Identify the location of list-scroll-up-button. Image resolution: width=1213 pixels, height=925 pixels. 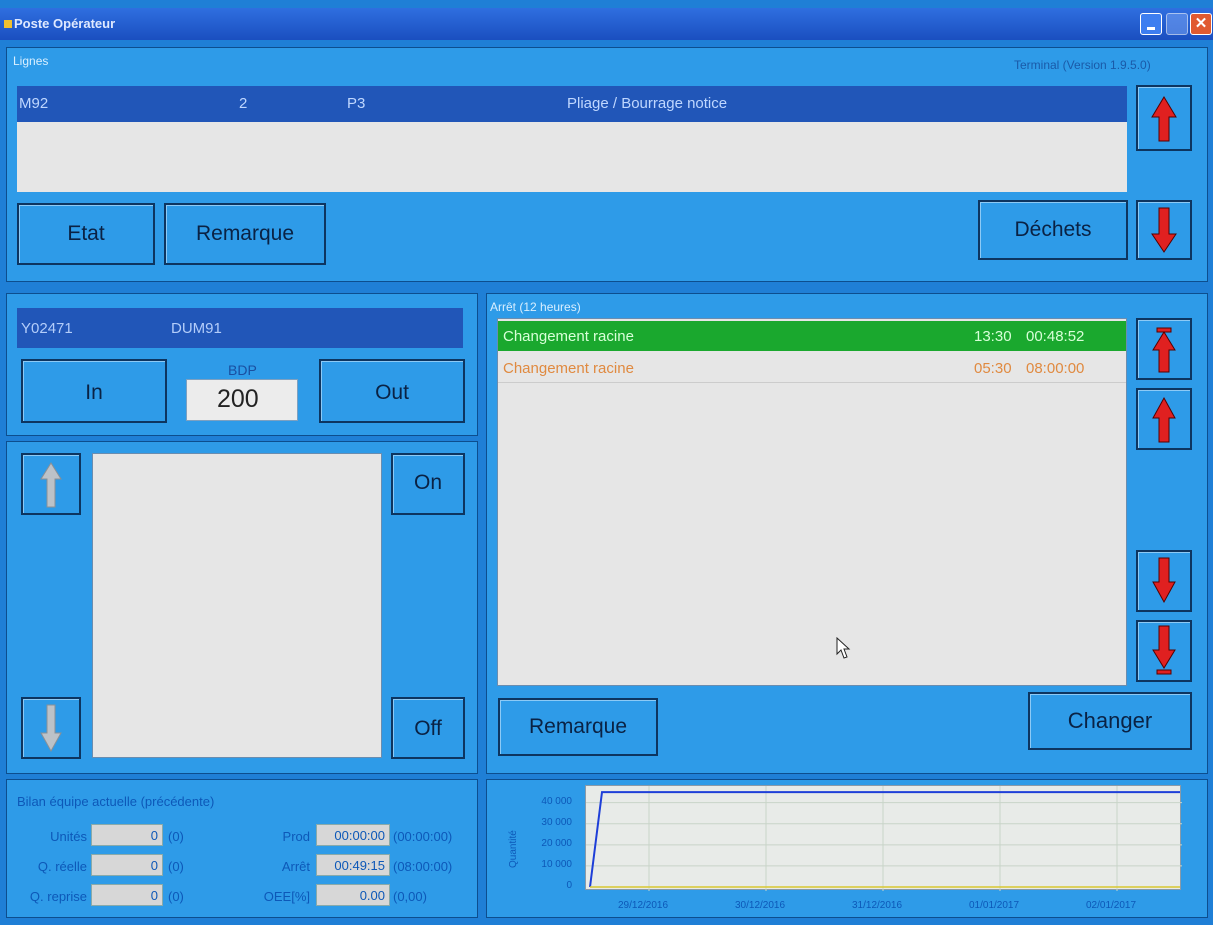
(51, 484).